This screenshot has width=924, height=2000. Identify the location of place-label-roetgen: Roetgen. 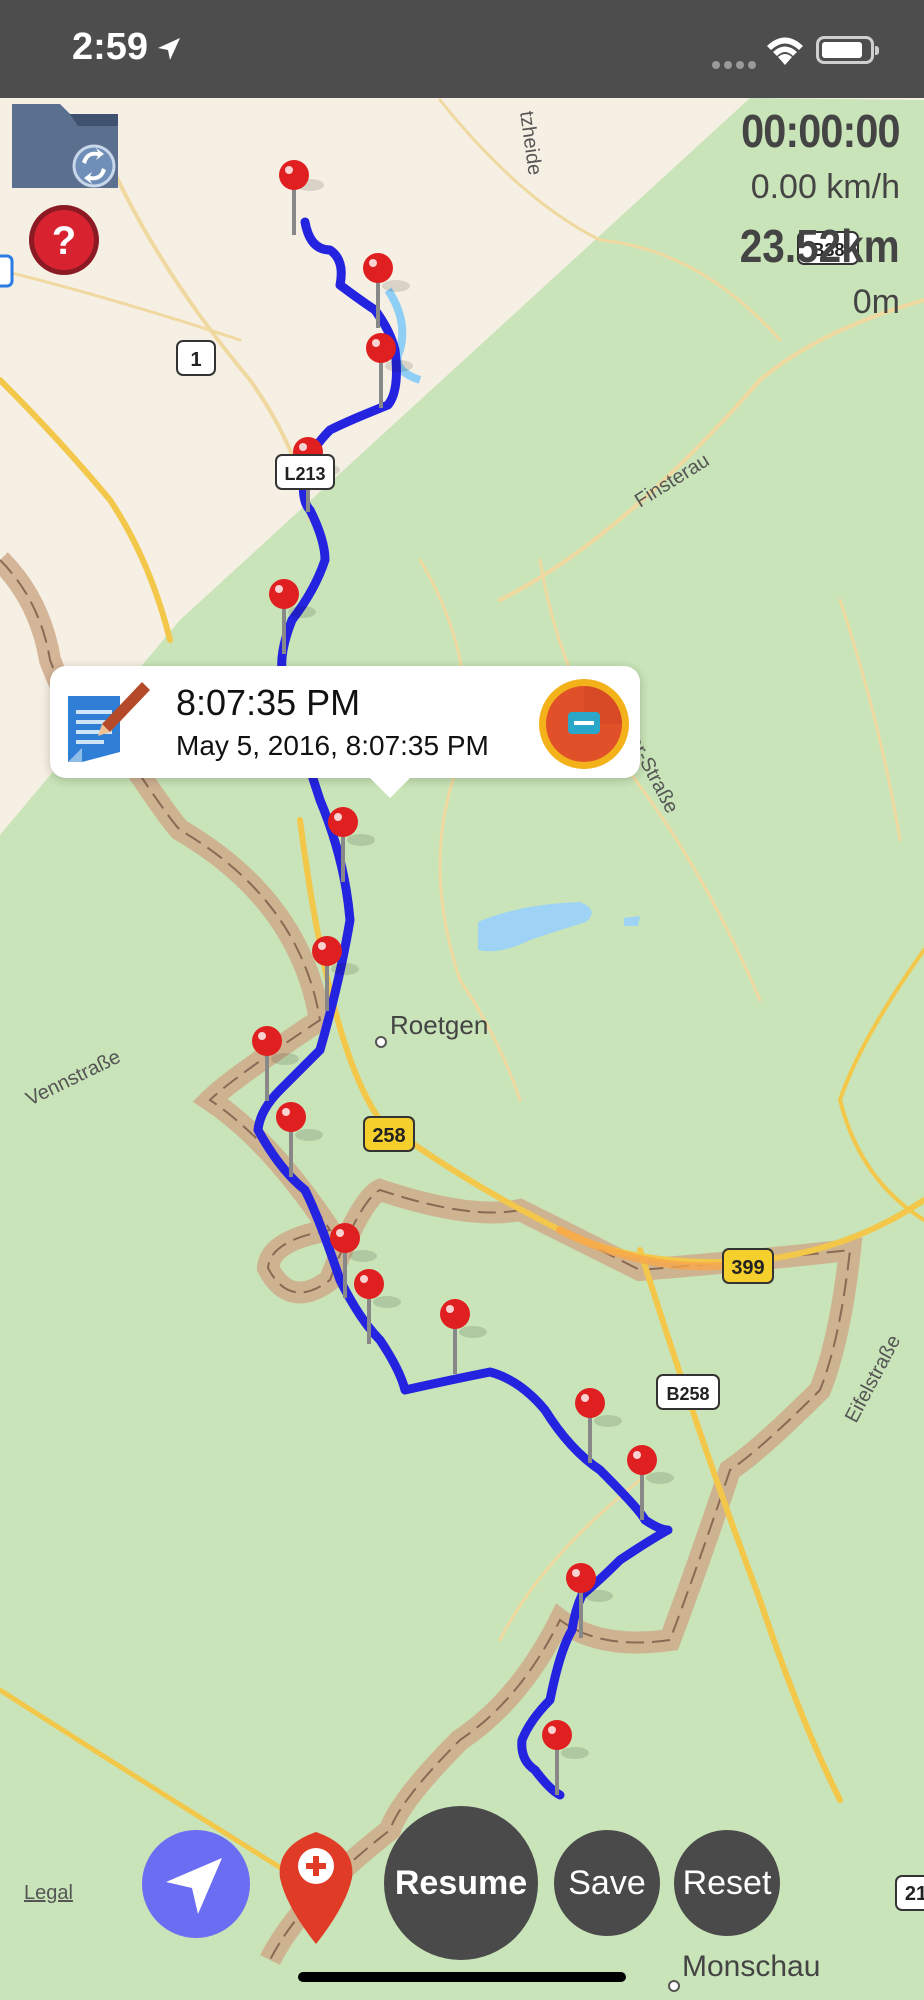
(439, 1025).